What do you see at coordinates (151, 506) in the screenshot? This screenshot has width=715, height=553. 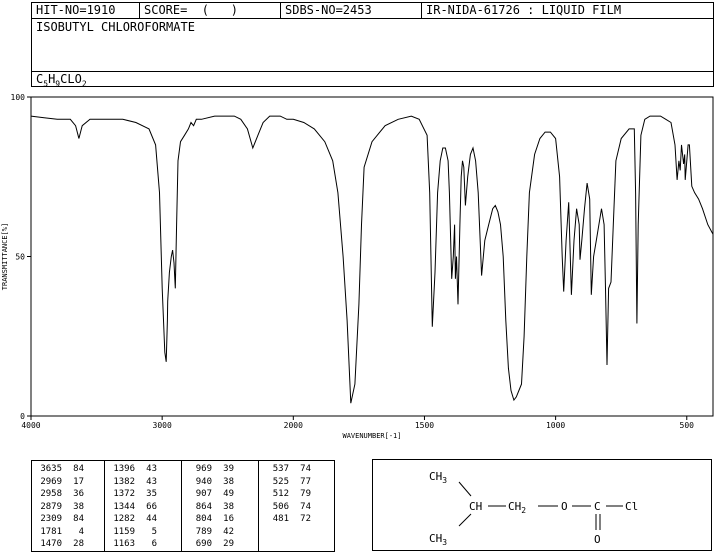 I see `peak-transmittance: 66` at bounding box center [151, 506].